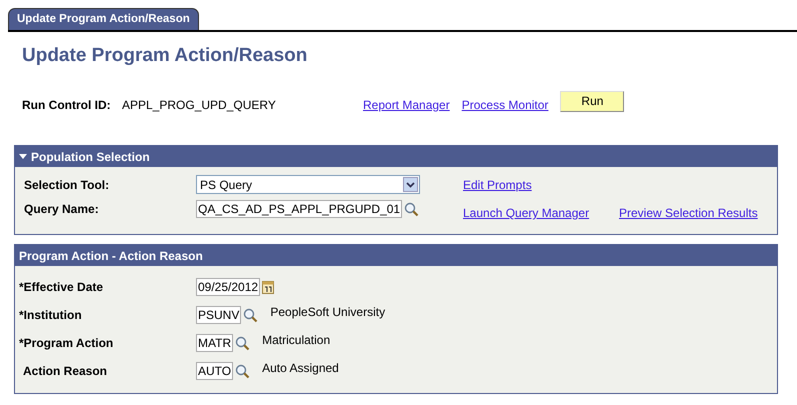 The height and width of the screenshot is (405, 797). What do you see at coordinates (299, 209) in the screenshot?
I see `input-field: QA_CS_AD_PS_APPL_PRGUPD_01` at bounding box center [299, 209].